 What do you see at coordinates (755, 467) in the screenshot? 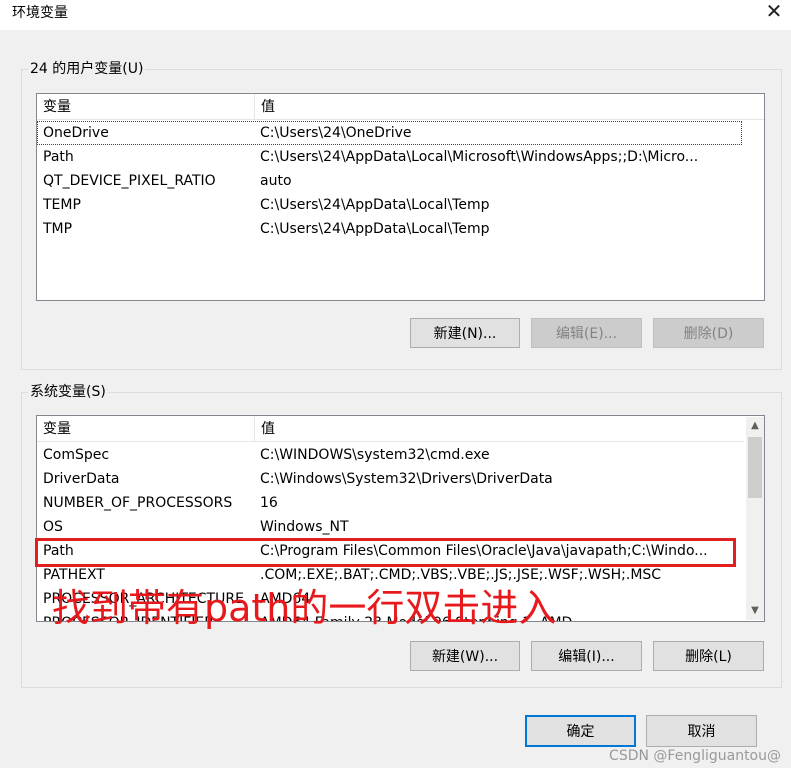
I see `scrollbar-thumb` at bounding box center [755, 467].